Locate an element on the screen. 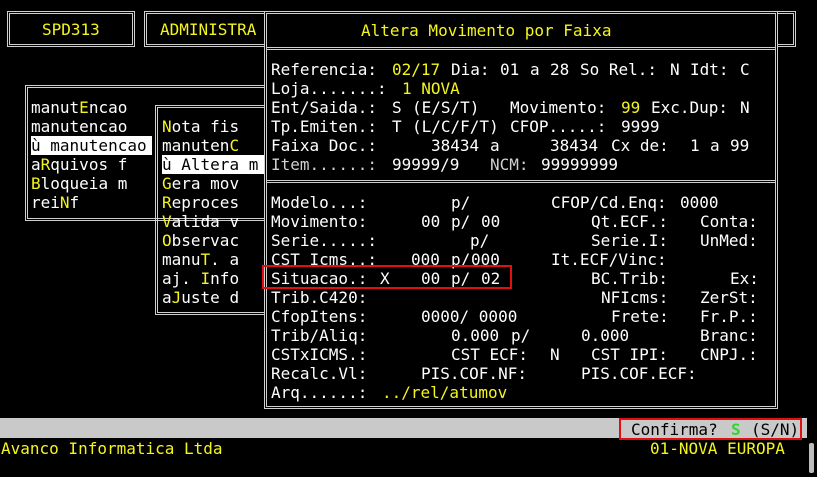 The width and height of the screenshot is (817, 477). referencia-label: Referencia: is located at coordinates (324, 69).